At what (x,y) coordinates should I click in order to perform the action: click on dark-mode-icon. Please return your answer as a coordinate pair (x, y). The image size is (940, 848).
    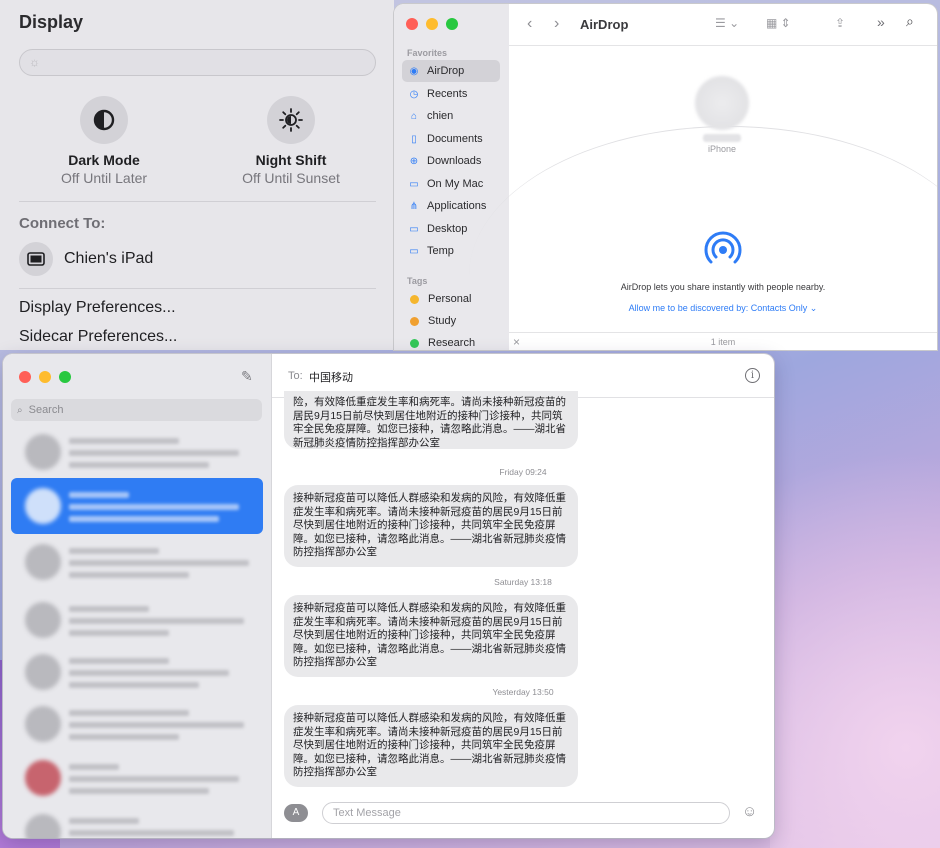
    Looking at the image, I should click on (104, 120).